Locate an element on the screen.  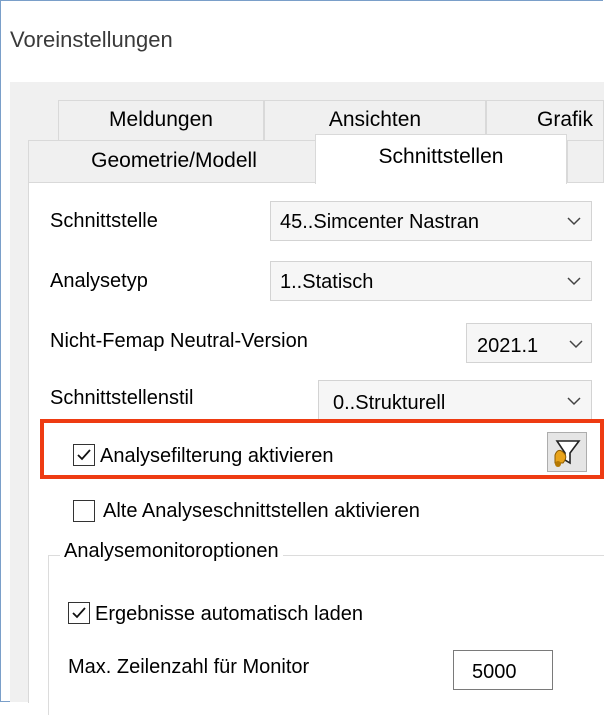
window-title: Voreinstellungen is located at coordinates (91, 39).